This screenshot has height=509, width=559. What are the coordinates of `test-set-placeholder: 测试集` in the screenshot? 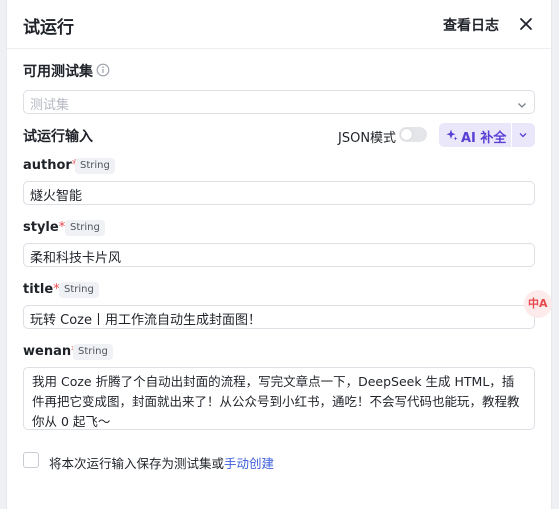 It's located at (50, 105).